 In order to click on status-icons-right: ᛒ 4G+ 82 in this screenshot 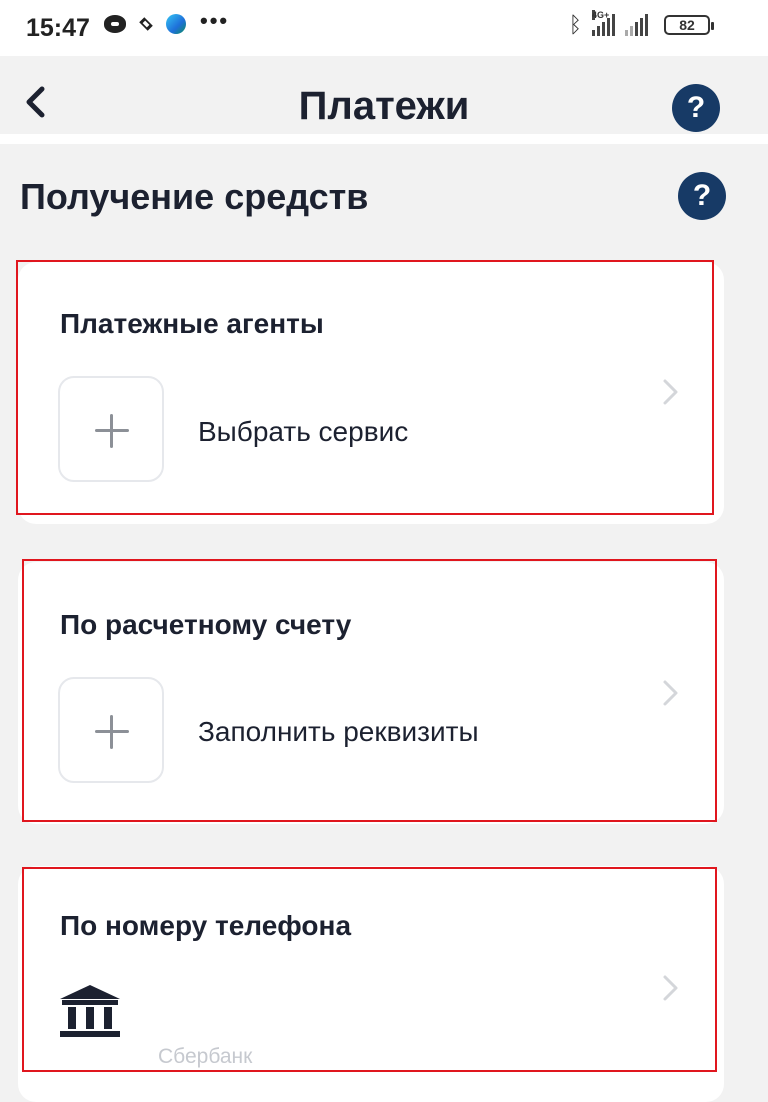, I will do `click(641, 24)`.